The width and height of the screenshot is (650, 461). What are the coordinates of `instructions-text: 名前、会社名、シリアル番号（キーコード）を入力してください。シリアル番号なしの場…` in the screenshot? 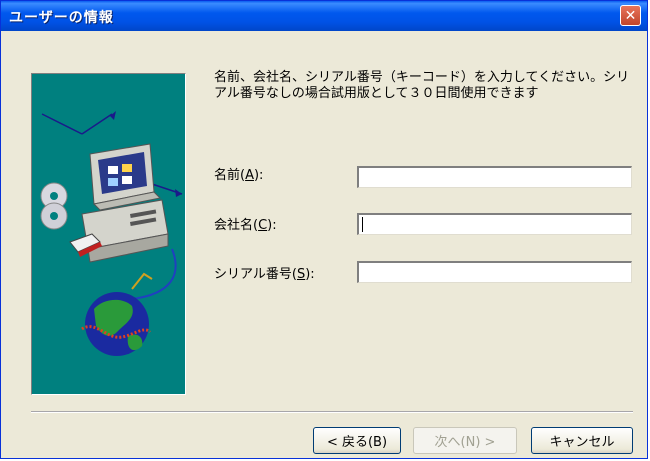 It's located at (422, 85).